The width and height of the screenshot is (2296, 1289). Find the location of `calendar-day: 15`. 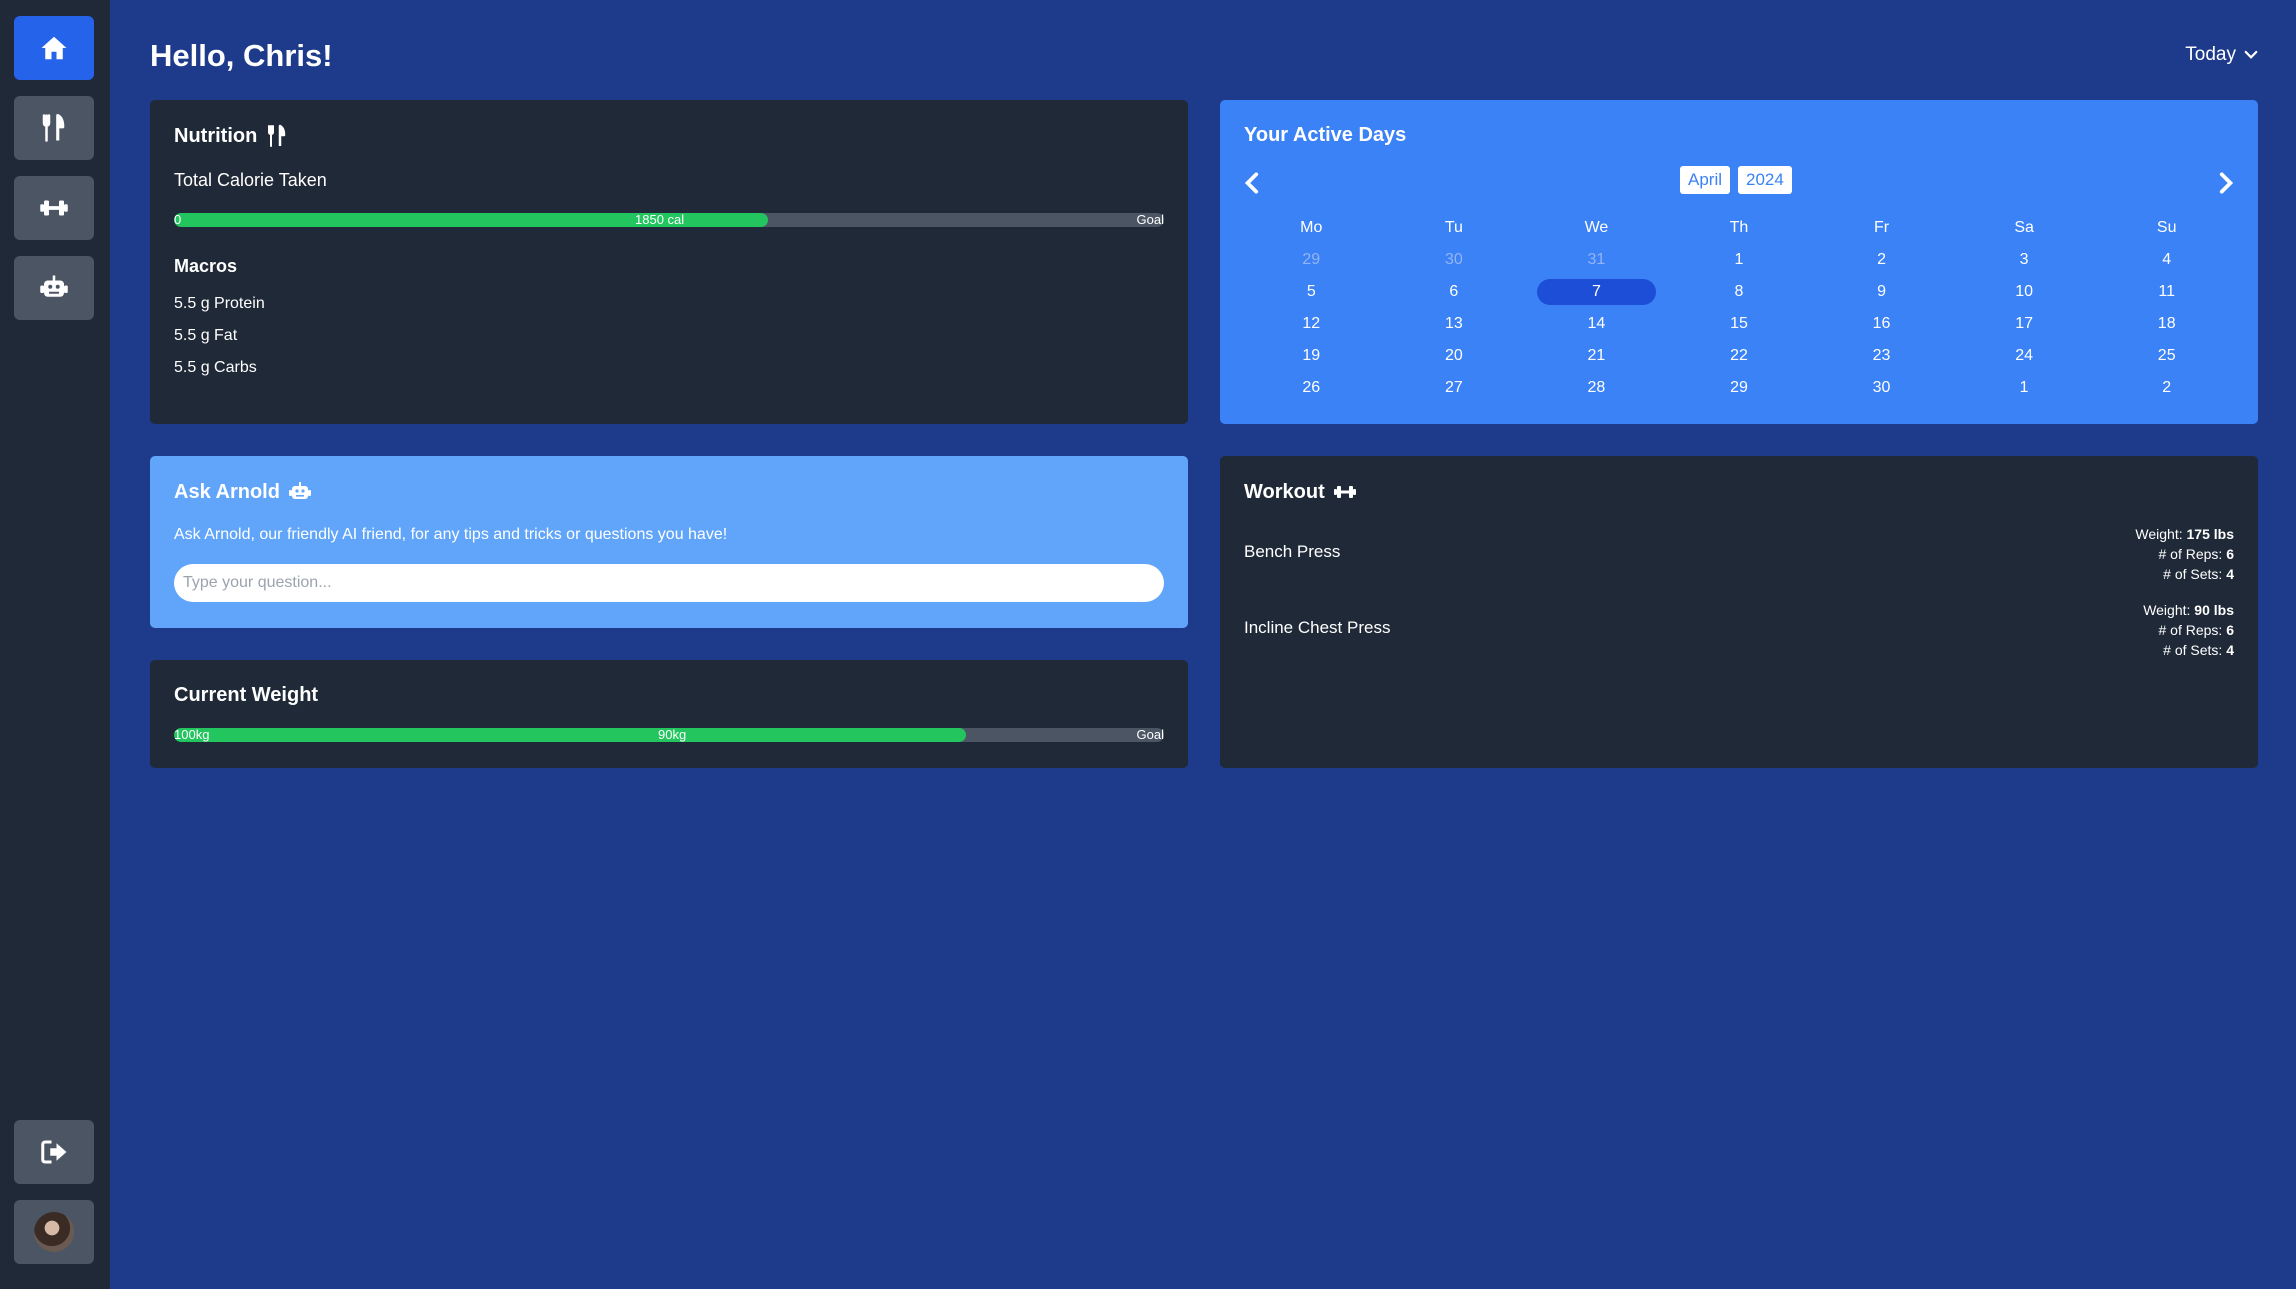

calendar-day: 15 is located at coordinates (1739, 324).